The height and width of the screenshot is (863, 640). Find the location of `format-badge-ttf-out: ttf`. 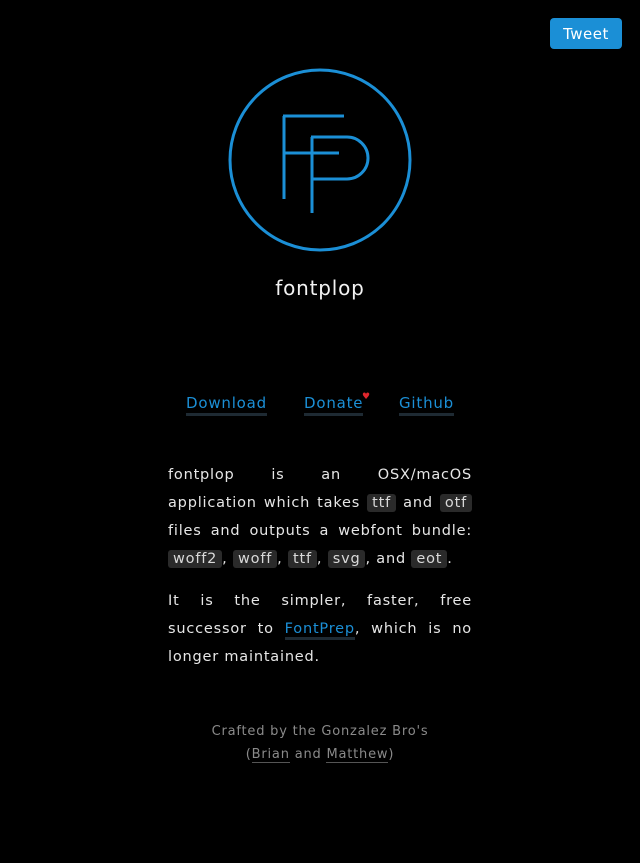

format-badge-ttf-out: ttf is located at coordinates (302, 559).